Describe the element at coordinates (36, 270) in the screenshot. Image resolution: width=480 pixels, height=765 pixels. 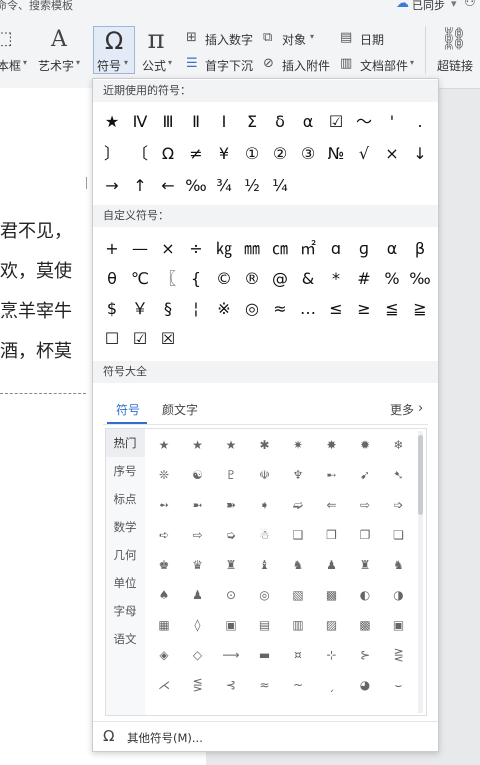
I see `document-line-2: 欢，莫使` at that location.